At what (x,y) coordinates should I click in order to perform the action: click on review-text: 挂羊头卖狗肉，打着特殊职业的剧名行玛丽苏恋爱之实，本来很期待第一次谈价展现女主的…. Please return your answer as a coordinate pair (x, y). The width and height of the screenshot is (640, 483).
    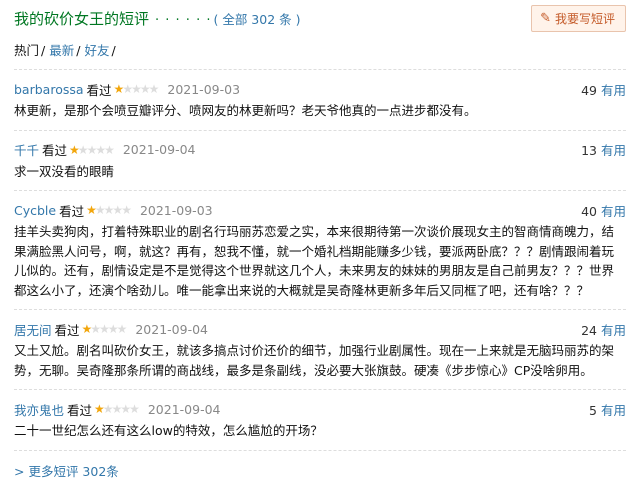
    Looking at the image, I should click on (314, 261).